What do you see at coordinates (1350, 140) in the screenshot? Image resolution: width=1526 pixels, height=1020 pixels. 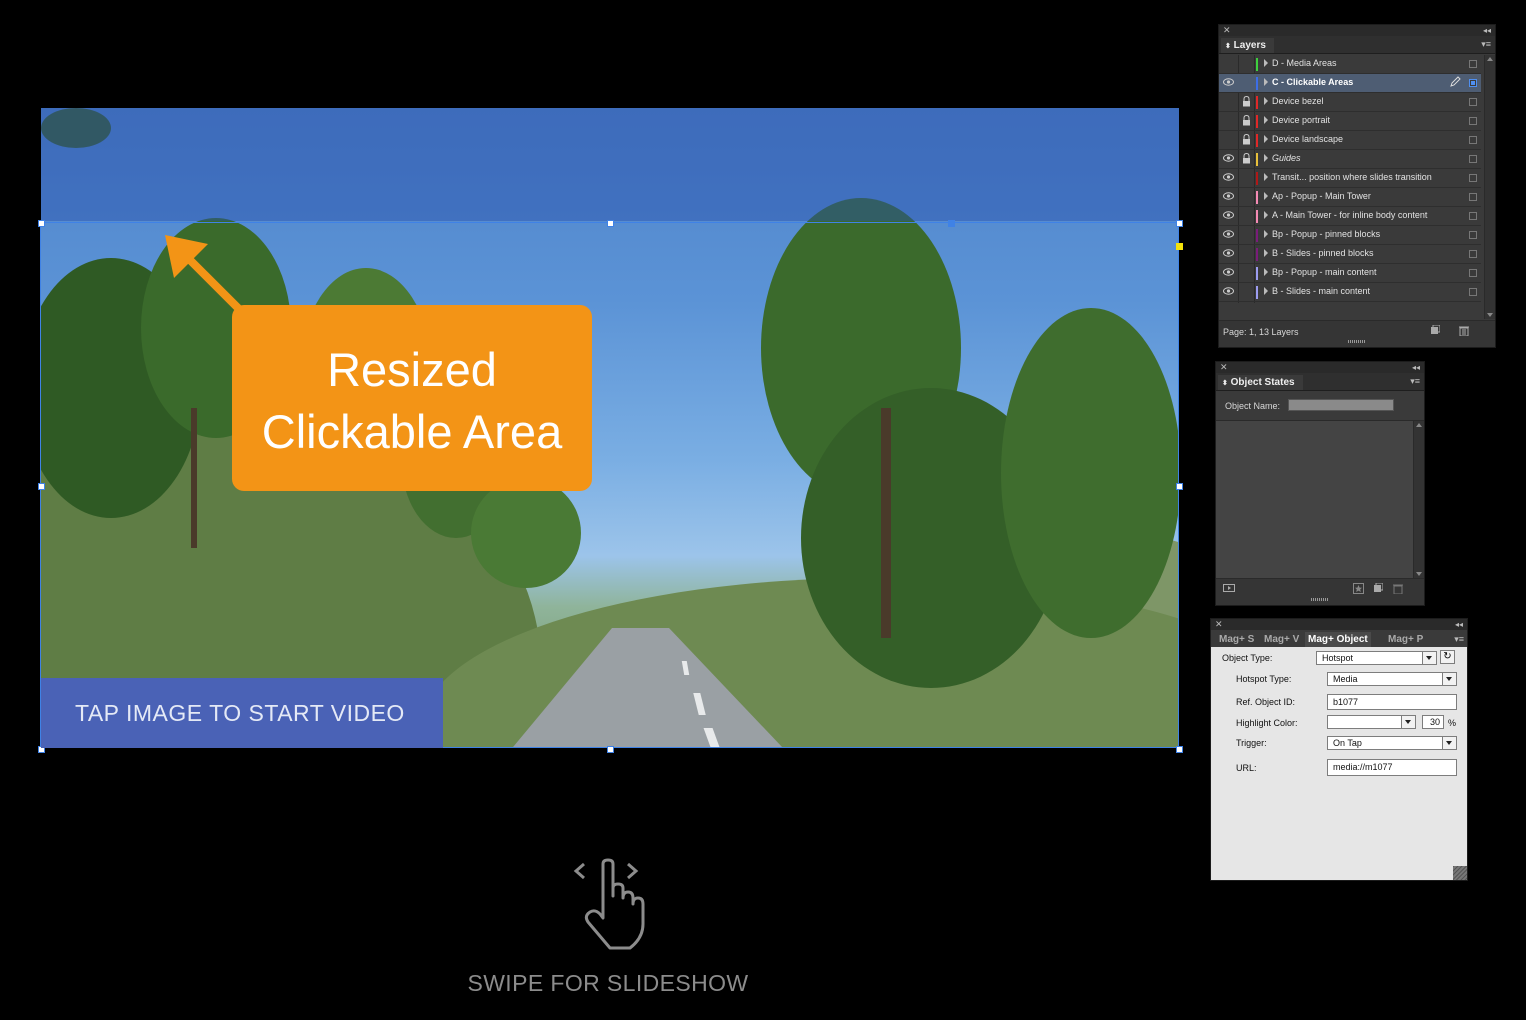 I see `layer-row: Device landscape` at bounding box center [1350, 140].